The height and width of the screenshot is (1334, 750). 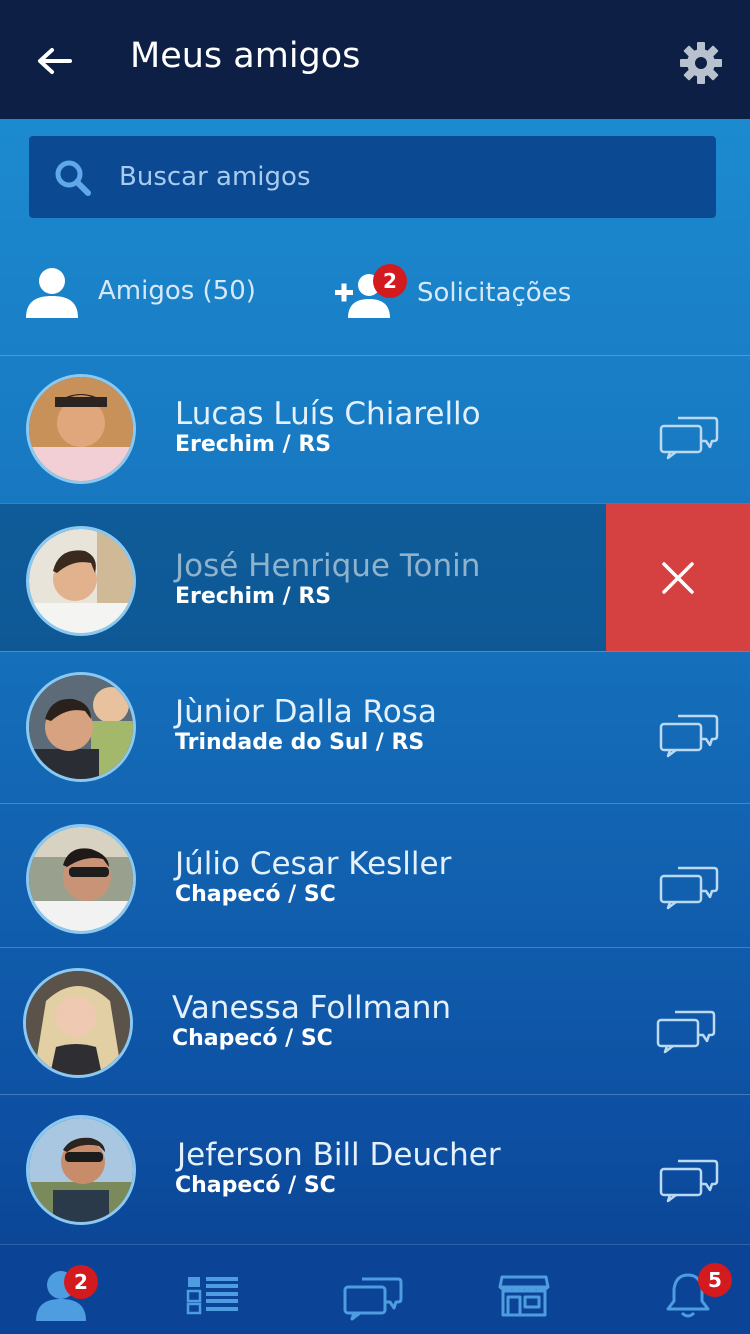 I want to click on friends-tabs: Amigos (50) 2 Solicitações, so click(x=375, y=302).